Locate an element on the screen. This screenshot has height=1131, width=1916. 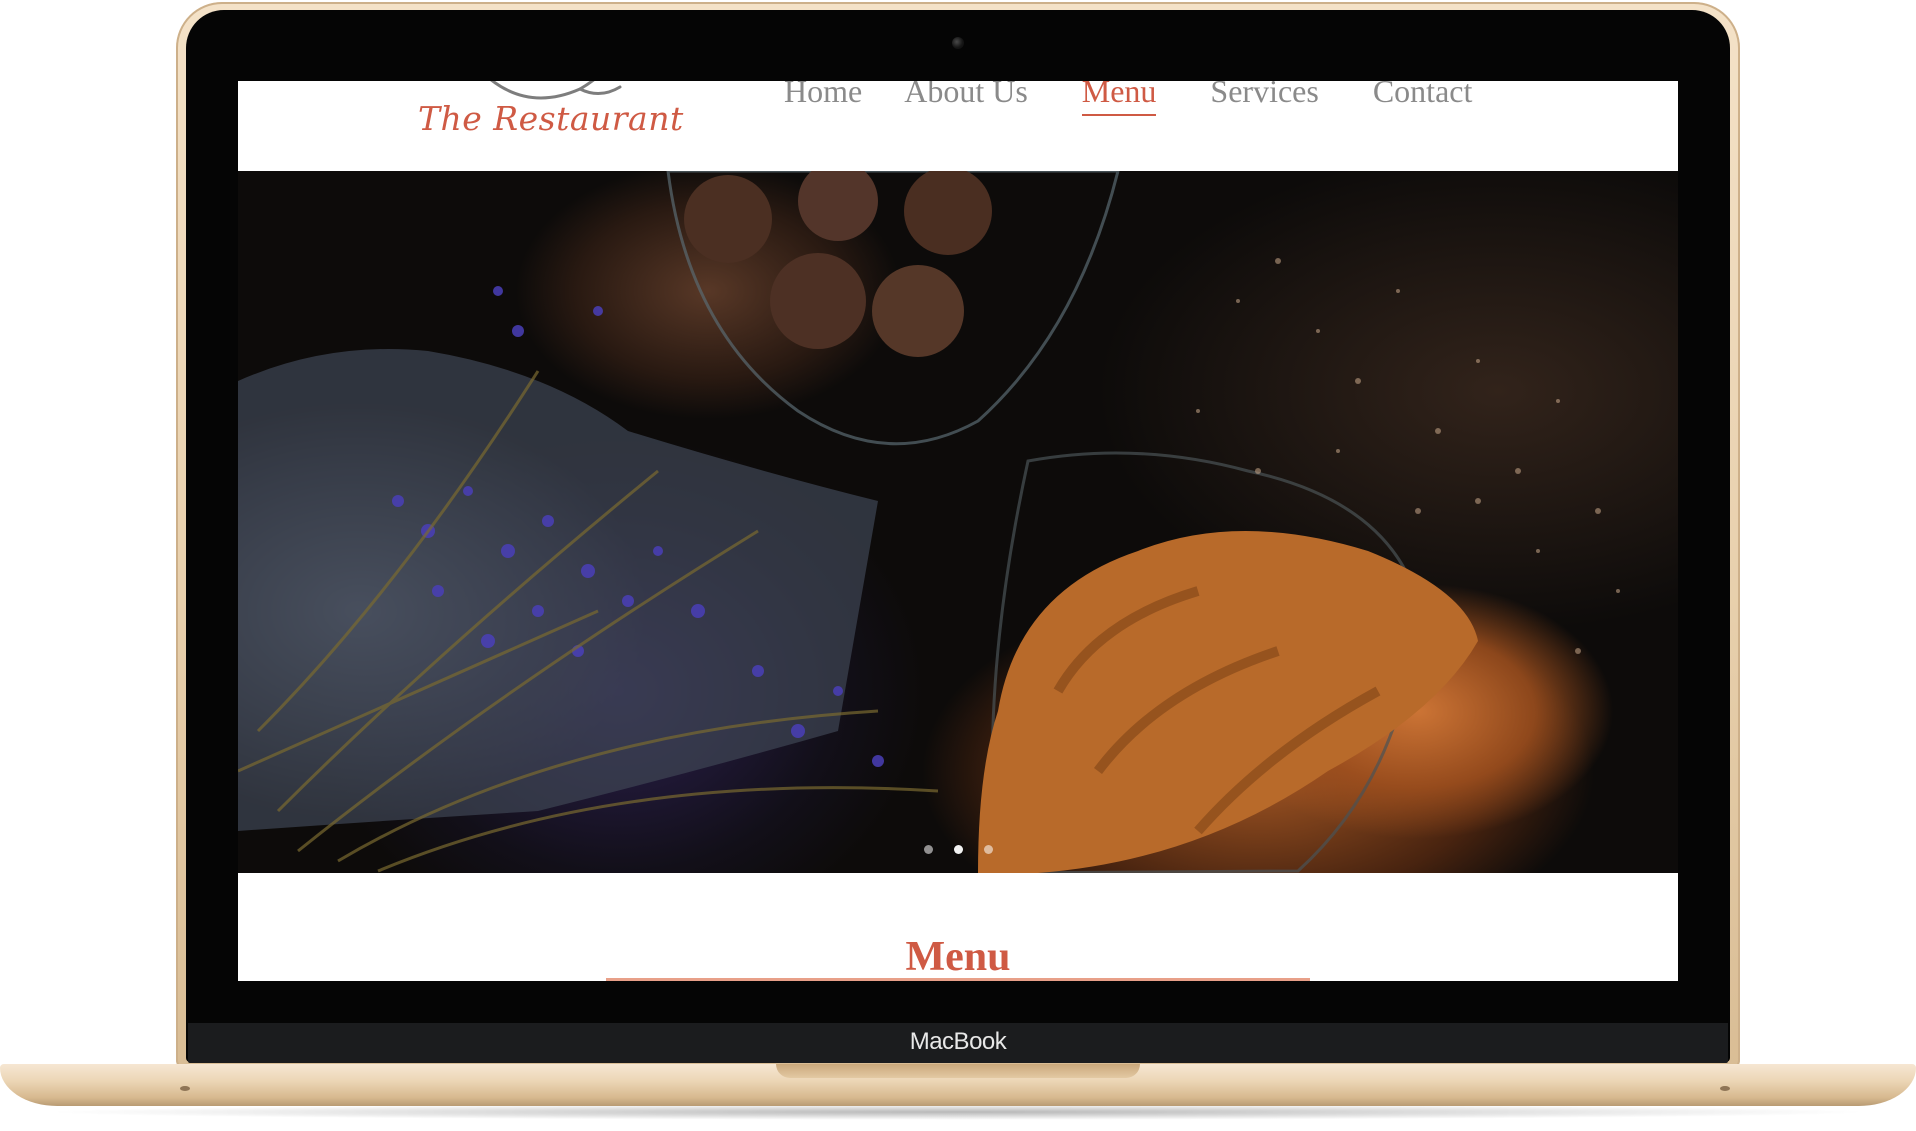
site-logo: The Restaurant is located at coordinates (558, 126).